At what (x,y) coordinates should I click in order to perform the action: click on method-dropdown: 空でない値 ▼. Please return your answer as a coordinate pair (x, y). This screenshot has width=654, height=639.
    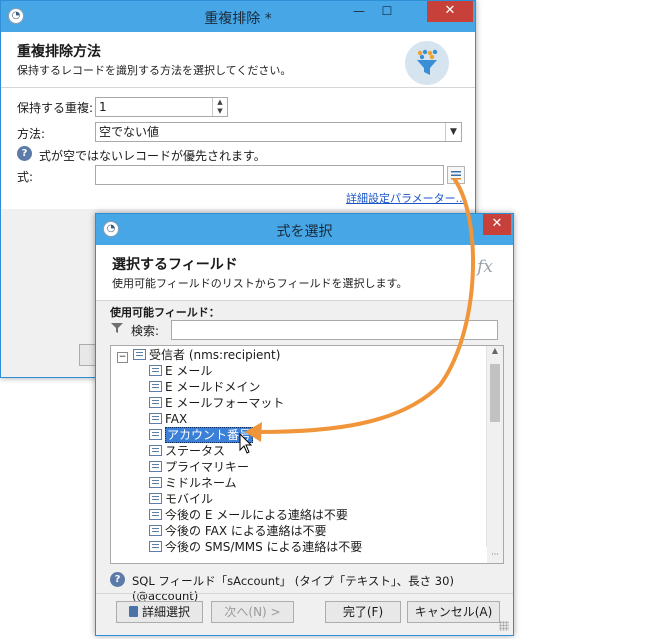
    Looking at the image, I should click on (278, 132).